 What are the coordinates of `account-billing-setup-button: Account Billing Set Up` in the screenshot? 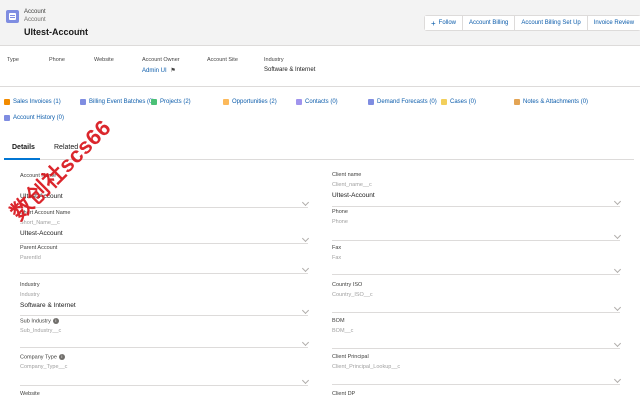 It's located at (551, 23).